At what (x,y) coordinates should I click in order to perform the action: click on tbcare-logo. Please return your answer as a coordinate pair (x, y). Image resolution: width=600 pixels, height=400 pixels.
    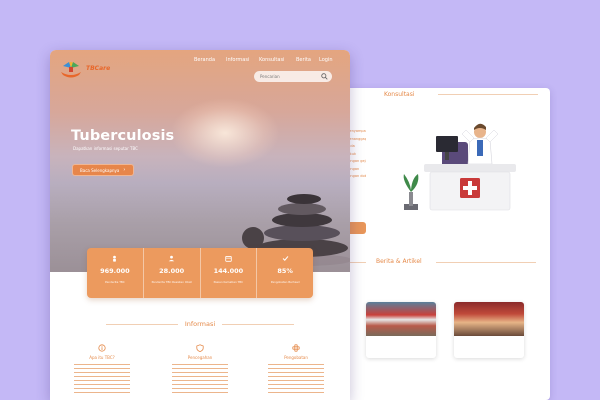
    Looking at the image, I should click on (71, 67).